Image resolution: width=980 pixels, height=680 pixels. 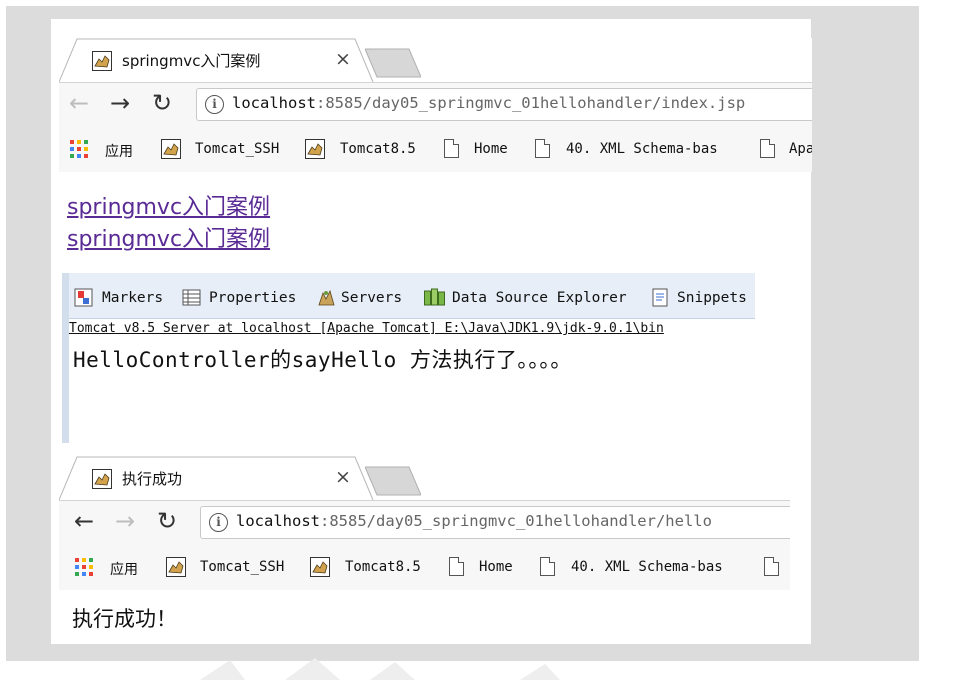 What do you see at coordinates (800, 149) in the screenshot?
I see `bookmark-label: Apa` at bounding box center [800, 149].